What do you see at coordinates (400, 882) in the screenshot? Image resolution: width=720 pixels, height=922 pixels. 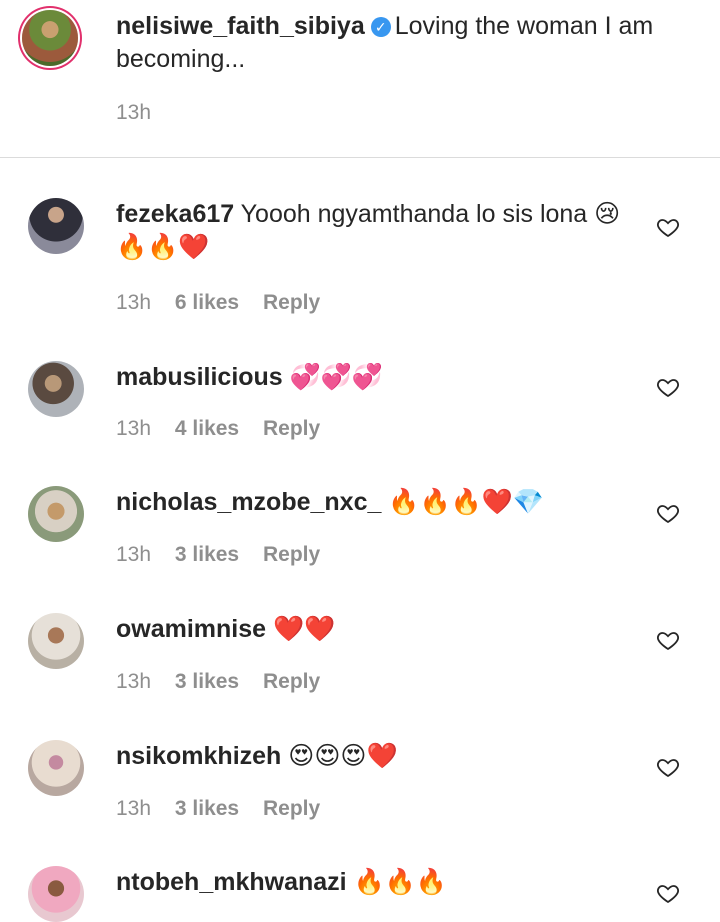 I see `comment-text: 🔥🔥🔥` at bounding box center [400, 882].